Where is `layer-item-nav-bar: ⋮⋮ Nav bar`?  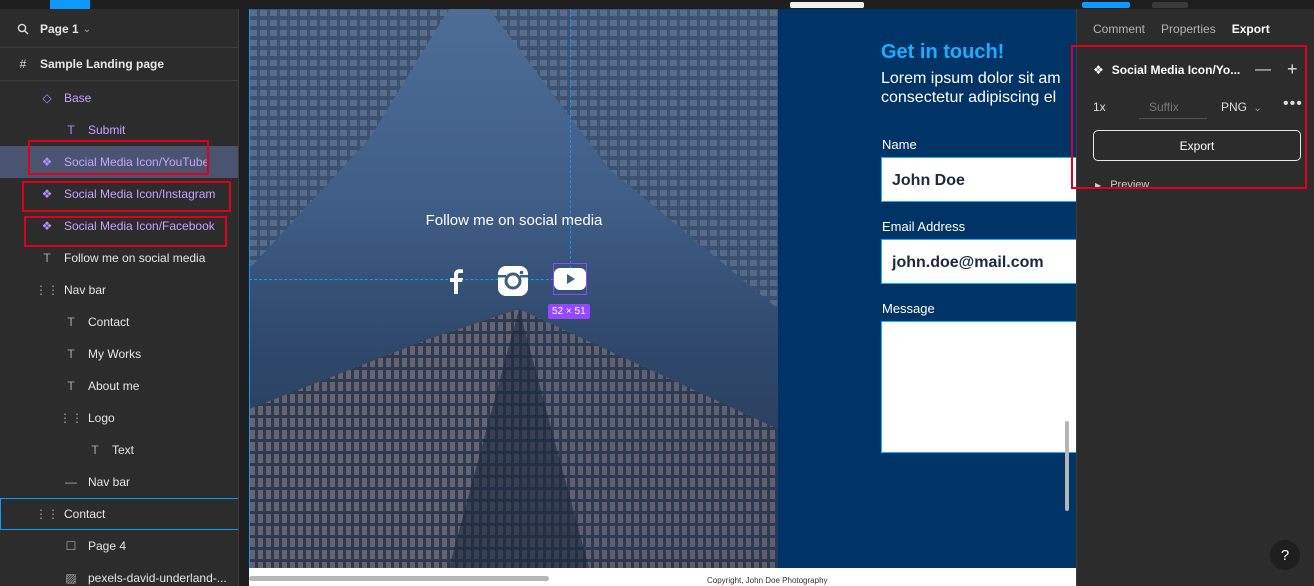
layer-item-nav-bar: ⋮⋮ Nav bar is located at coordinates (119, 290).